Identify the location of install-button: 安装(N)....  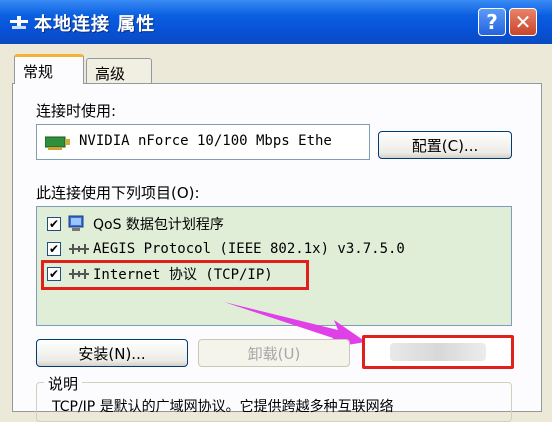
(112, 353).